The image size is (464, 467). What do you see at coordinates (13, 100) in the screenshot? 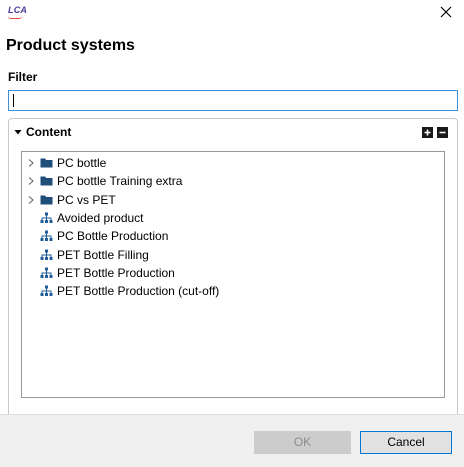
I see `text-caret` at bounding box center [13, 100].